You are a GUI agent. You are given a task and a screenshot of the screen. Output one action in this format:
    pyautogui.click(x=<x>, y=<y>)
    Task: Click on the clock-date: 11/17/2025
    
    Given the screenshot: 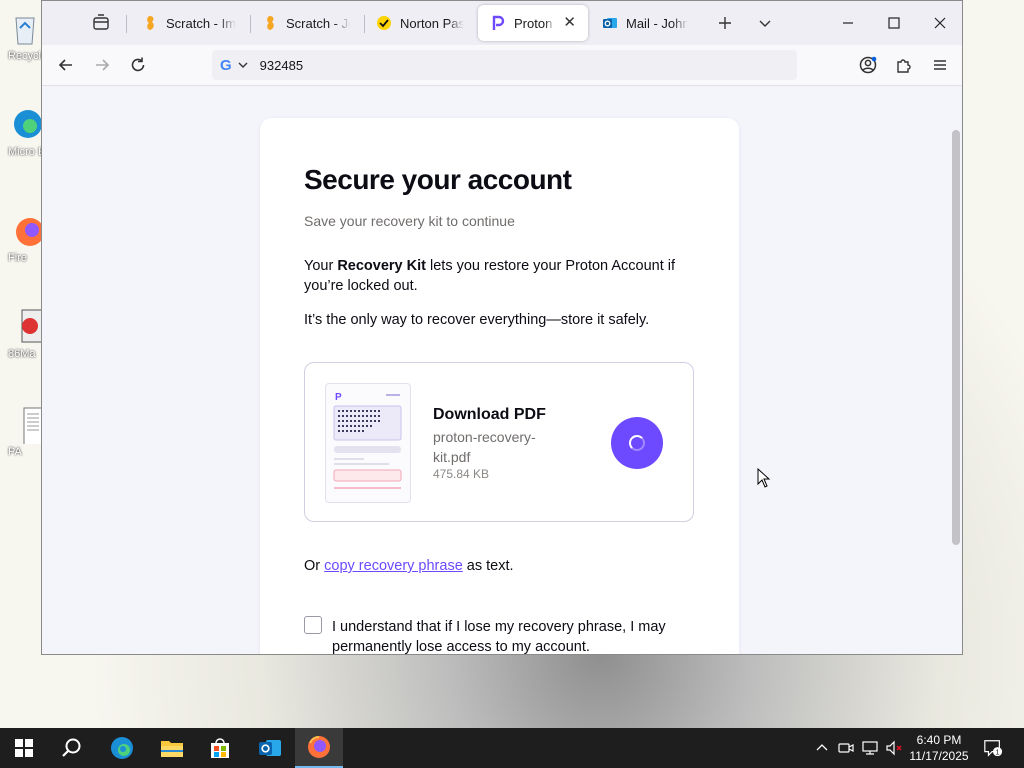 What is the action you would take?
    pyautogui.click(x=939, y=756)
    